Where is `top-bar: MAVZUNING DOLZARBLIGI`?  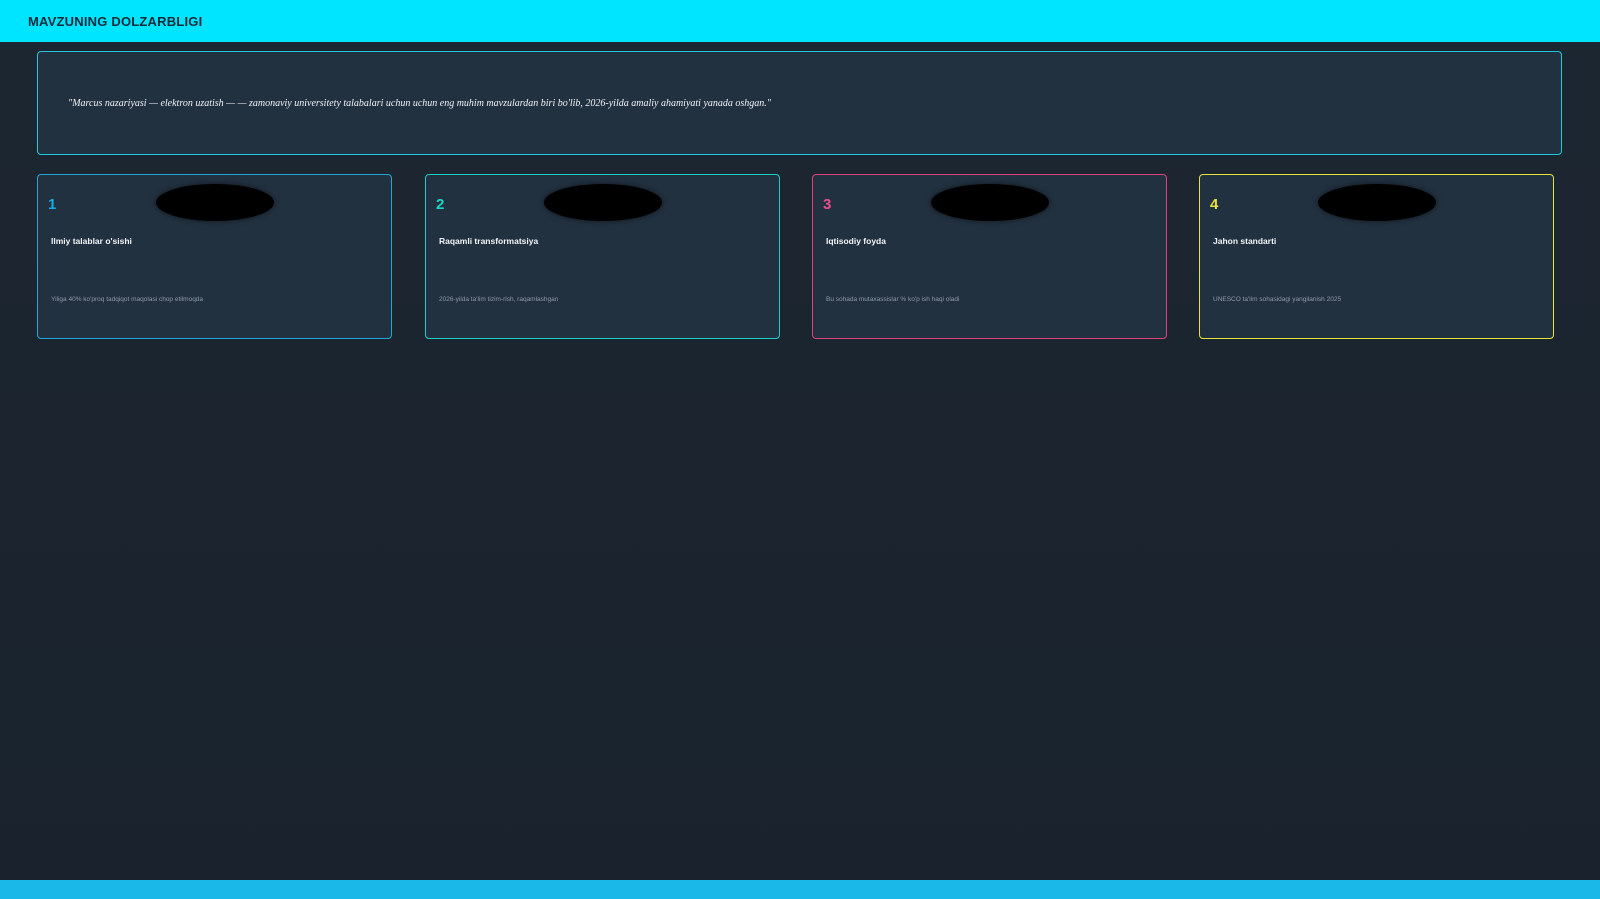 top-bar: MAVZUNING DOLZARBLIGI is located at coordinates (800, 21).